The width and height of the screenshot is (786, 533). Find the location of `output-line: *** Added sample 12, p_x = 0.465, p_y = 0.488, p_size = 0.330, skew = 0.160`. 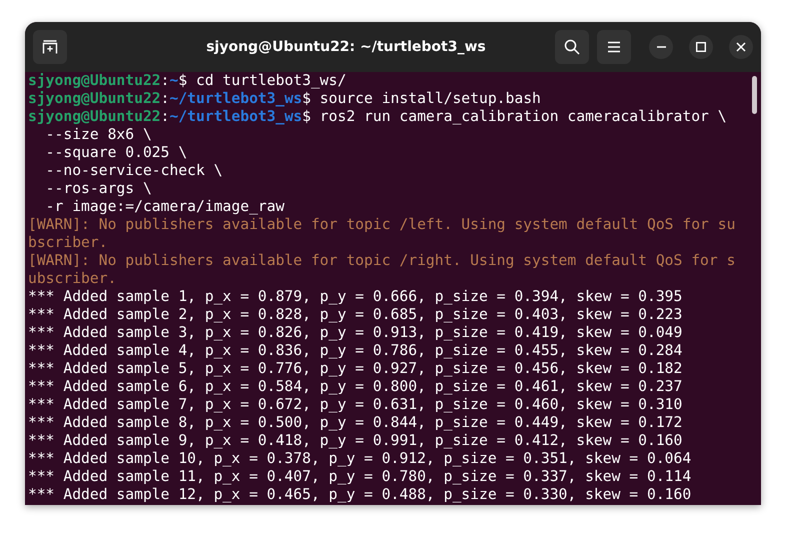

output-line: *** Added sample 12, p_x = 0.465, p_y = 0.488, p_size = 0.330, skew = 0.160 is located at coordinates (360, 495).